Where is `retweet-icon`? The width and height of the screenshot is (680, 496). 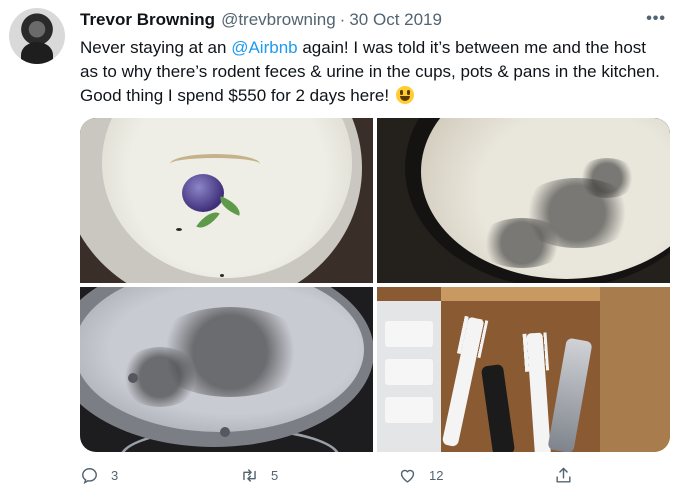
retweet-icon is located at coordinates (249, 475).